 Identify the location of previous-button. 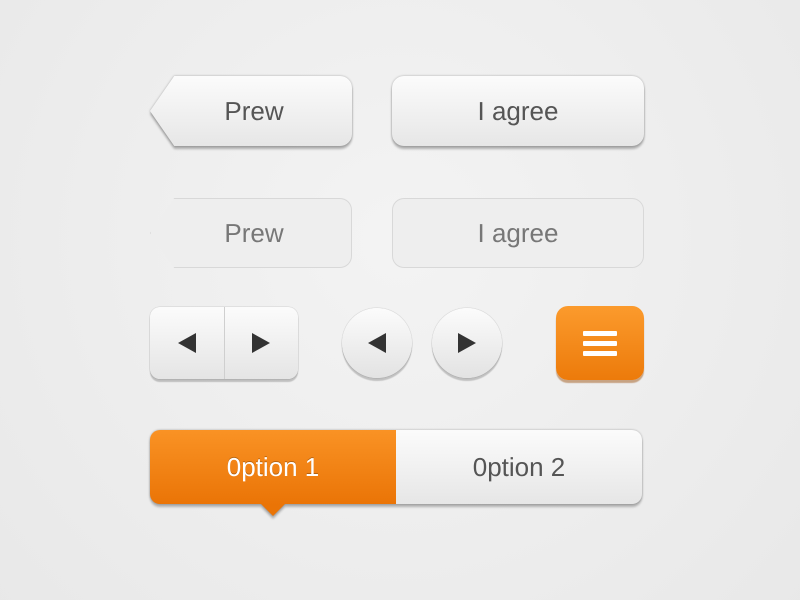
(377, 343).